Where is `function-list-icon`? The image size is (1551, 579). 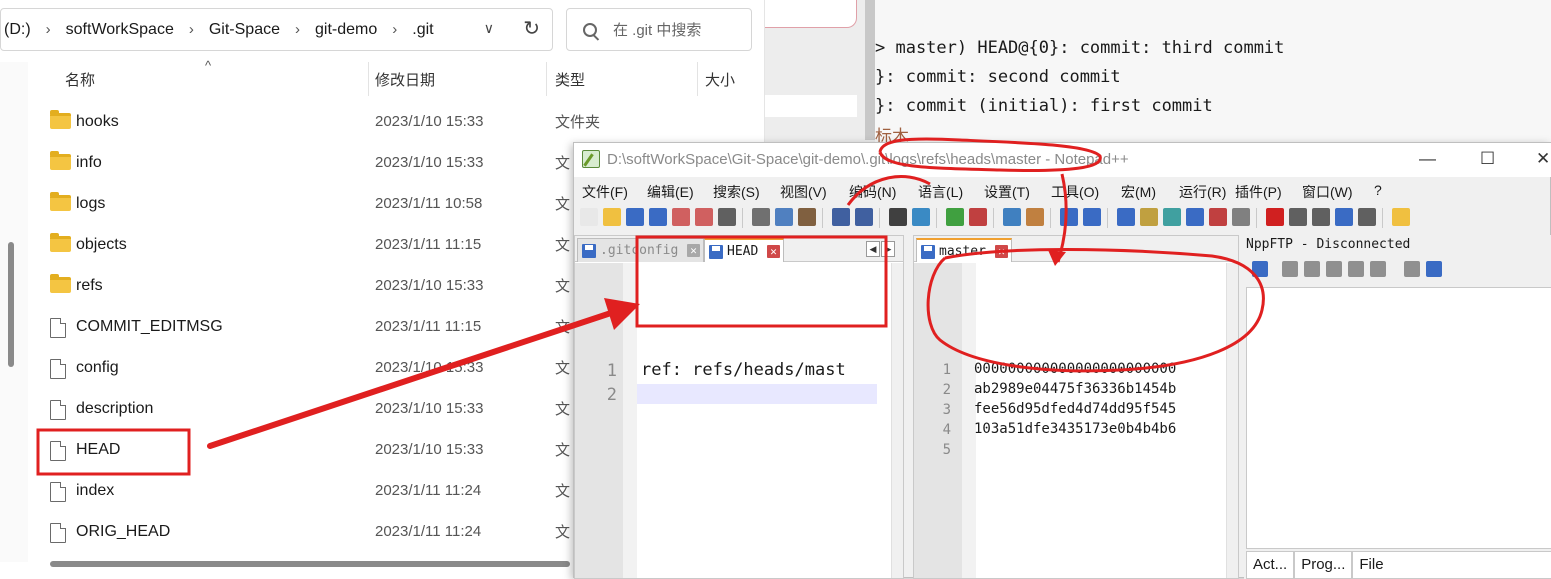 function-list-icon is located at coordinates (1195, 217).